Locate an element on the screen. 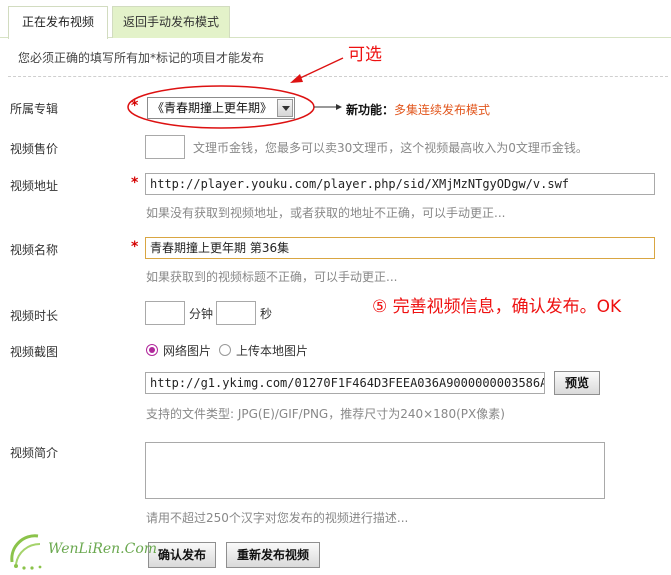  album-required-mark: * is located at coordinates (135, 106).